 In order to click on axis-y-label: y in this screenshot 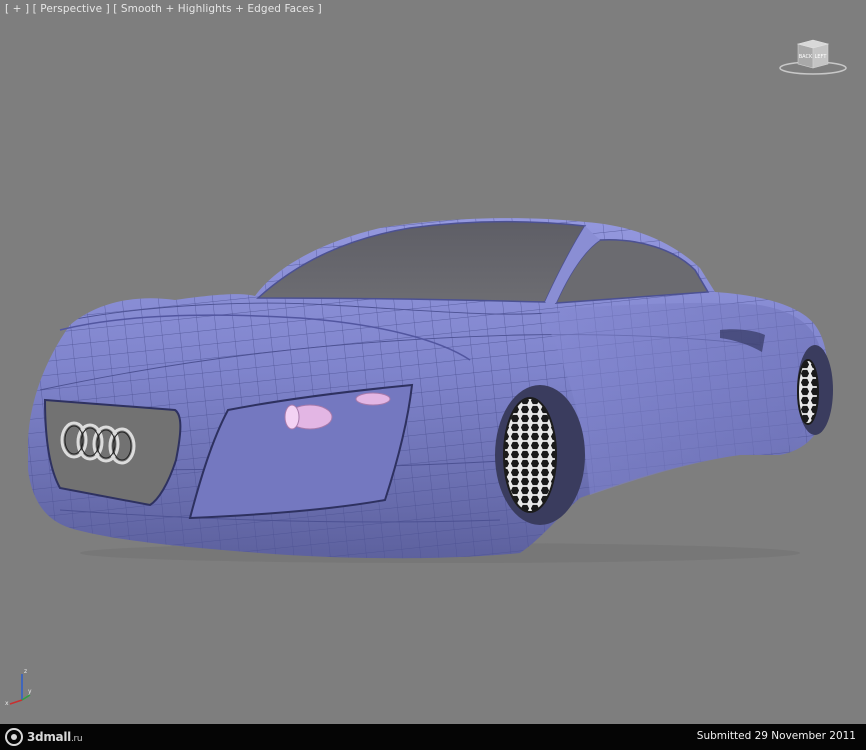, I will do `click(30, 691)`.